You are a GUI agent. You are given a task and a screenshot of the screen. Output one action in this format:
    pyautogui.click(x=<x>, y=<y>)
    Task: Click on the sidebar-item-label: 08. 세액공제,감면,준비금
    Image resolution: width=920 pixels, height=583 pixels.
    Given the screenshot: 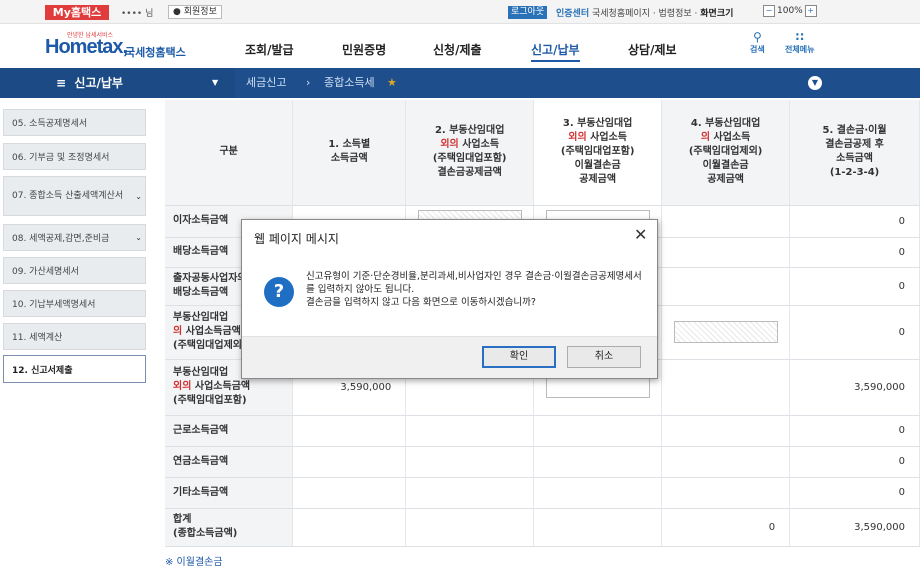 What is the action you would take?
    pyautogui.click(x=61, y=239)
    